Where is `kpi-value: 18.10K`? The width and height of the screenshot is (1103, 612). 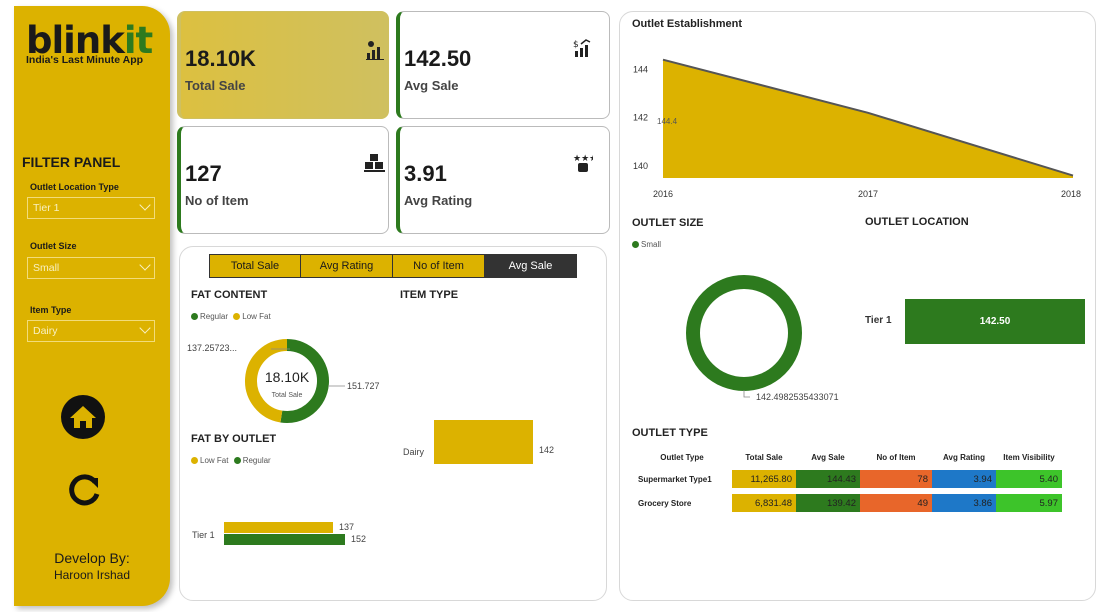
kpi-value: 18.10K is located at coordinates (220, 58).